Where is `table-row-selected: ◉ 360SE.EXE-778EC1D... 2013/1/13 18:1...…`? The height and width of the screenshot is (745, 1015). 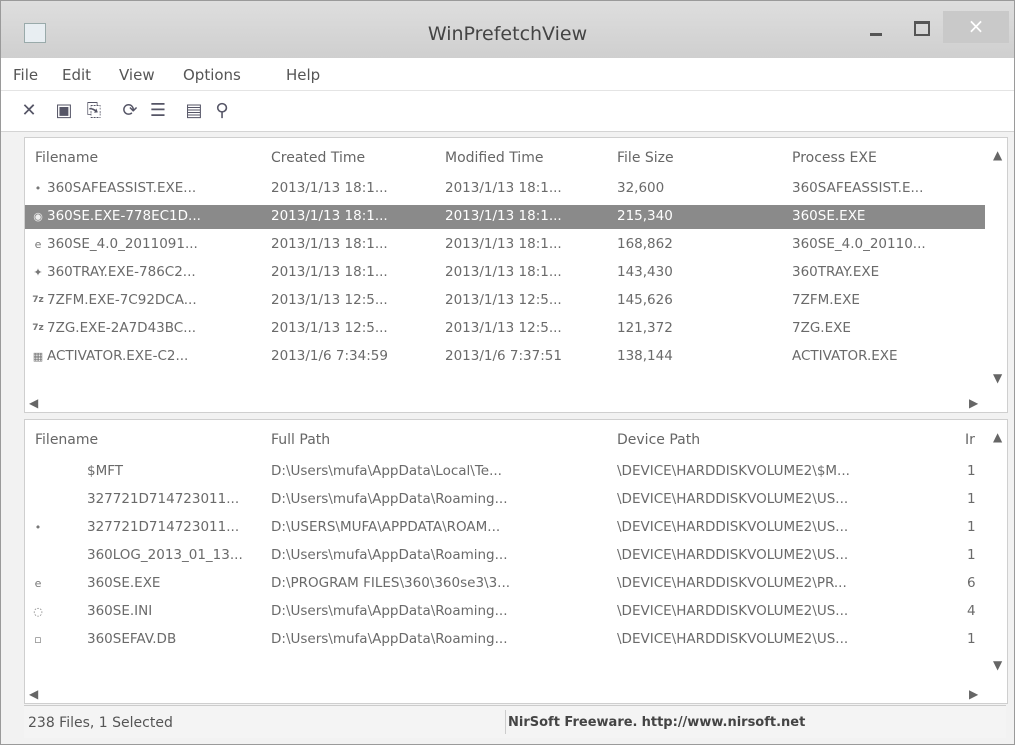
table-row-selected: ◉ 360SE.EXE-778EC1D... 2013/1/13 18:1...… is located at coordinates (505, 217).